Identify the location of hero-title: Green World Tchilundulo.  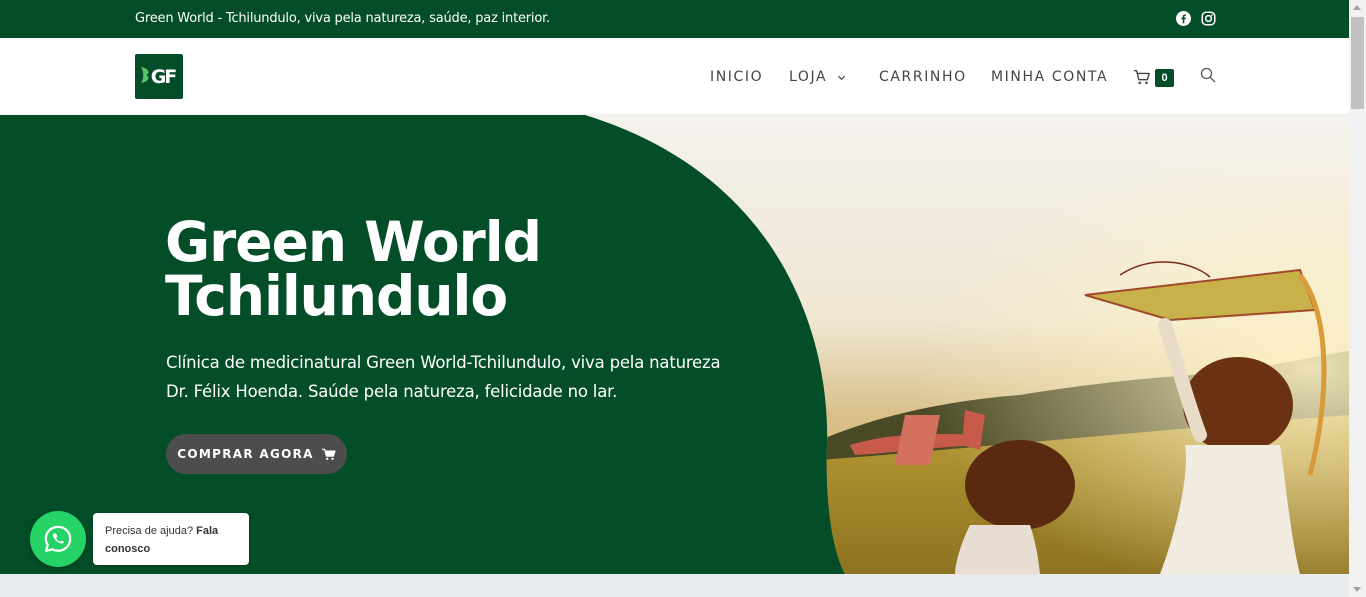
(353, 269).